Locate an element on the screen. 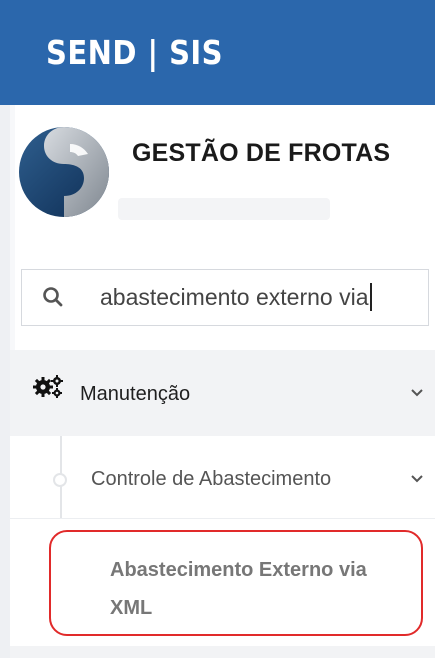 Image resolution: width=435 pixels, height=658 pixels. divider is located at coordinates (222, 518).